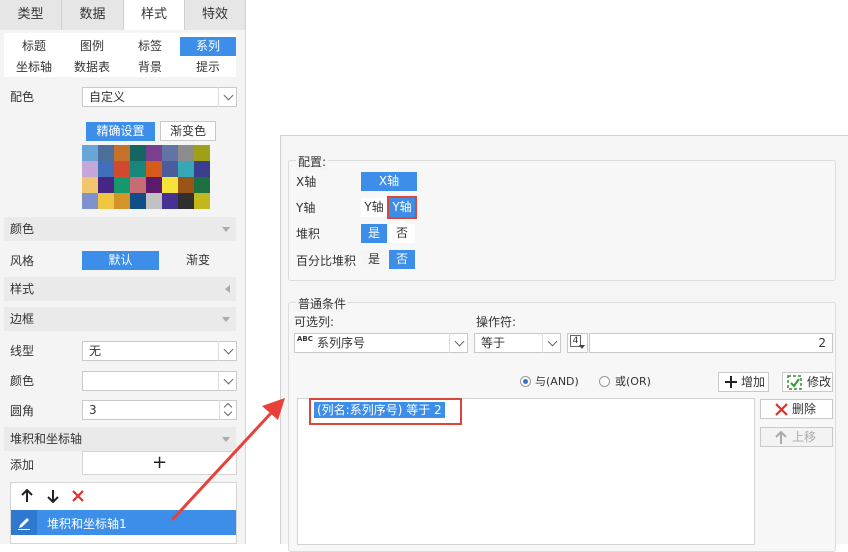 This screenshot has width=848, height=552. What do you see at coordinates (208, 46) in the screenshot?
I see `subtab-series: 系列` at bounding box center [208, 46].